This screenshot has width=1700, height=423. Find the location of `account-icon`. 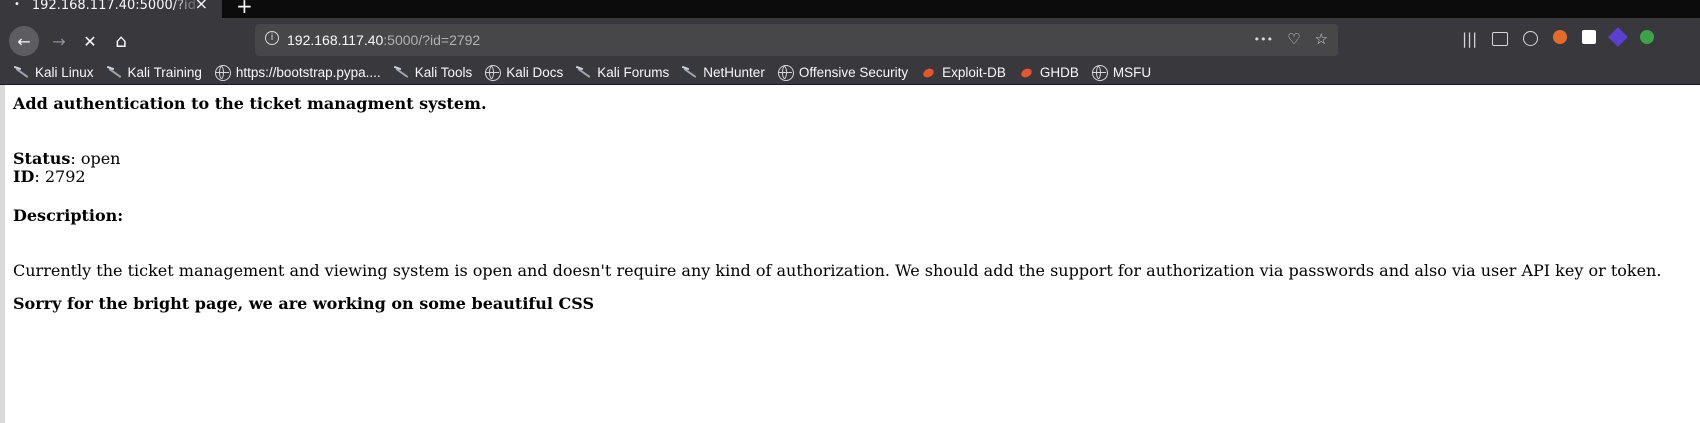

account-icon is located at coordinates (1531, 38).